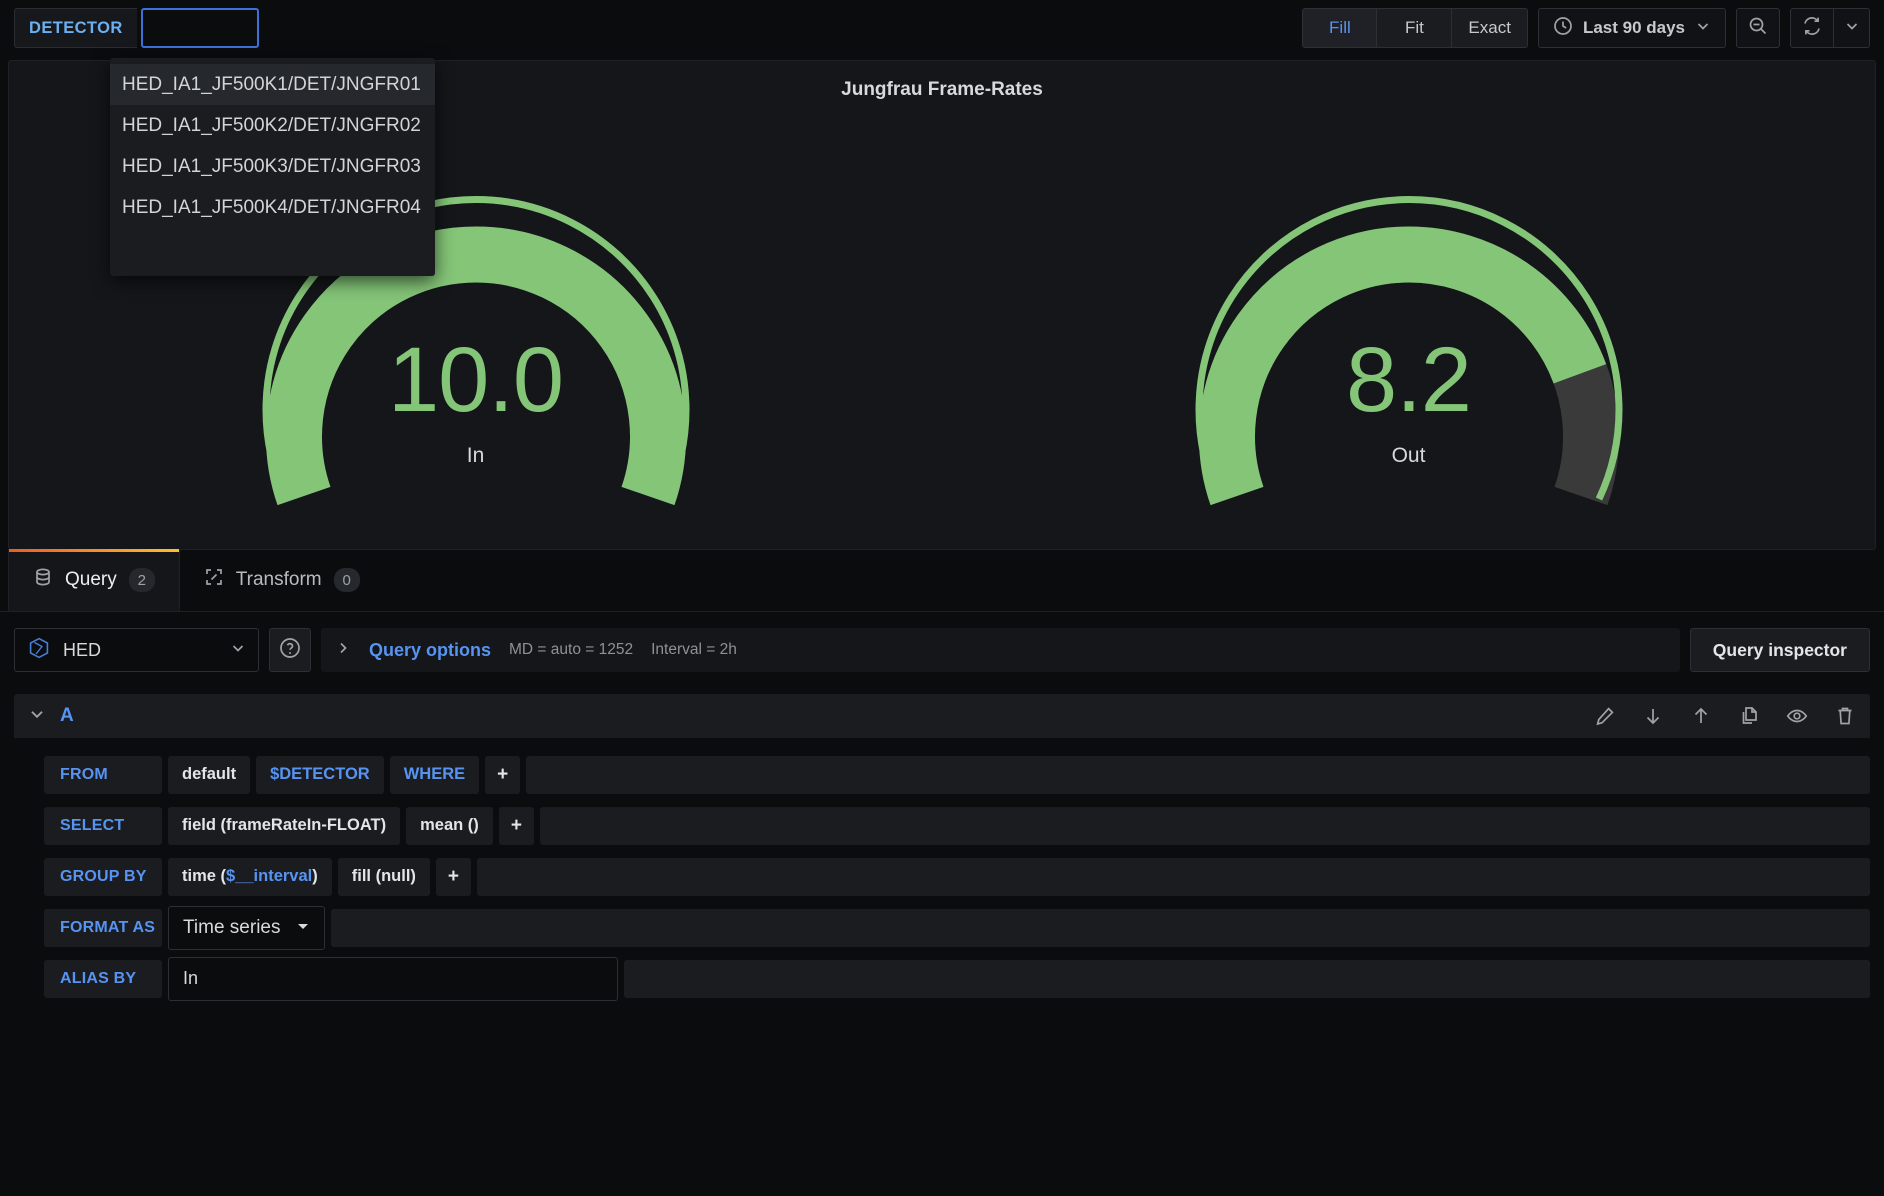 This screenshot has height=1196, width=1884. I want to click on format-as-label: FORMAT AS, so click(103, 927).